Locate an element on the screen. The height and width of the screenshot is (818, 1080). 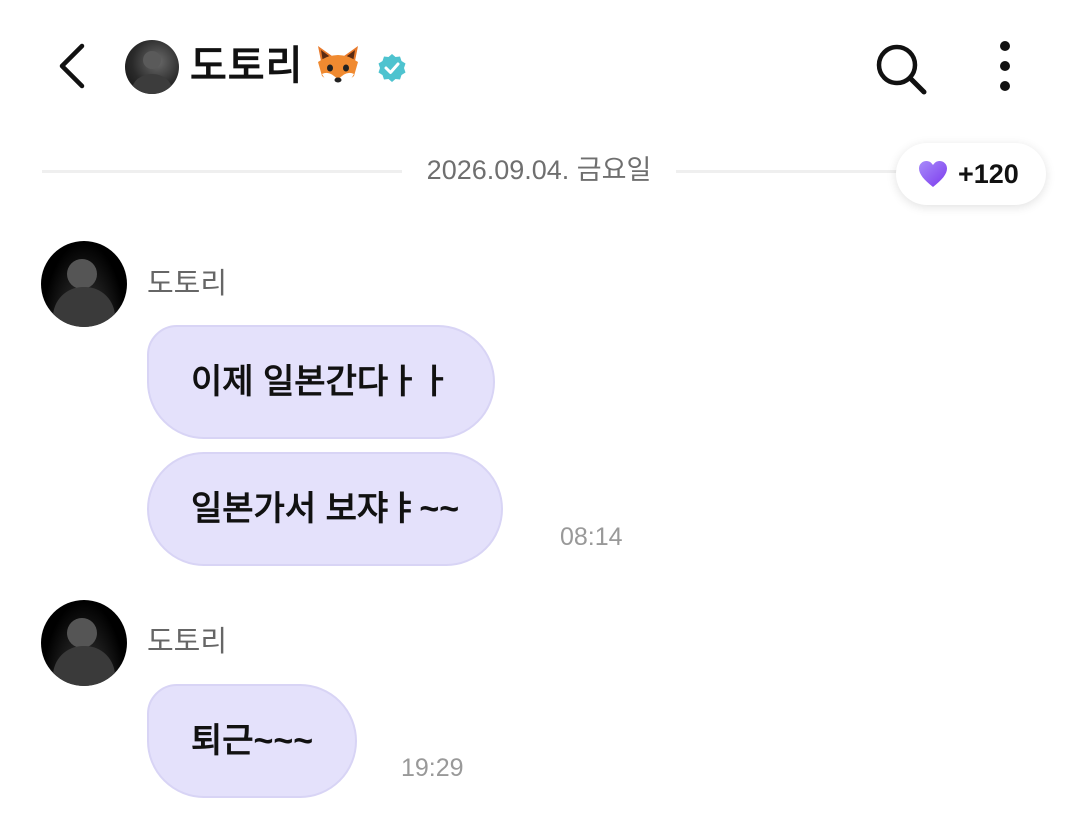
message-text: 일본가서 보쟈ㅑ~~ is located at coordinates (325, 509).